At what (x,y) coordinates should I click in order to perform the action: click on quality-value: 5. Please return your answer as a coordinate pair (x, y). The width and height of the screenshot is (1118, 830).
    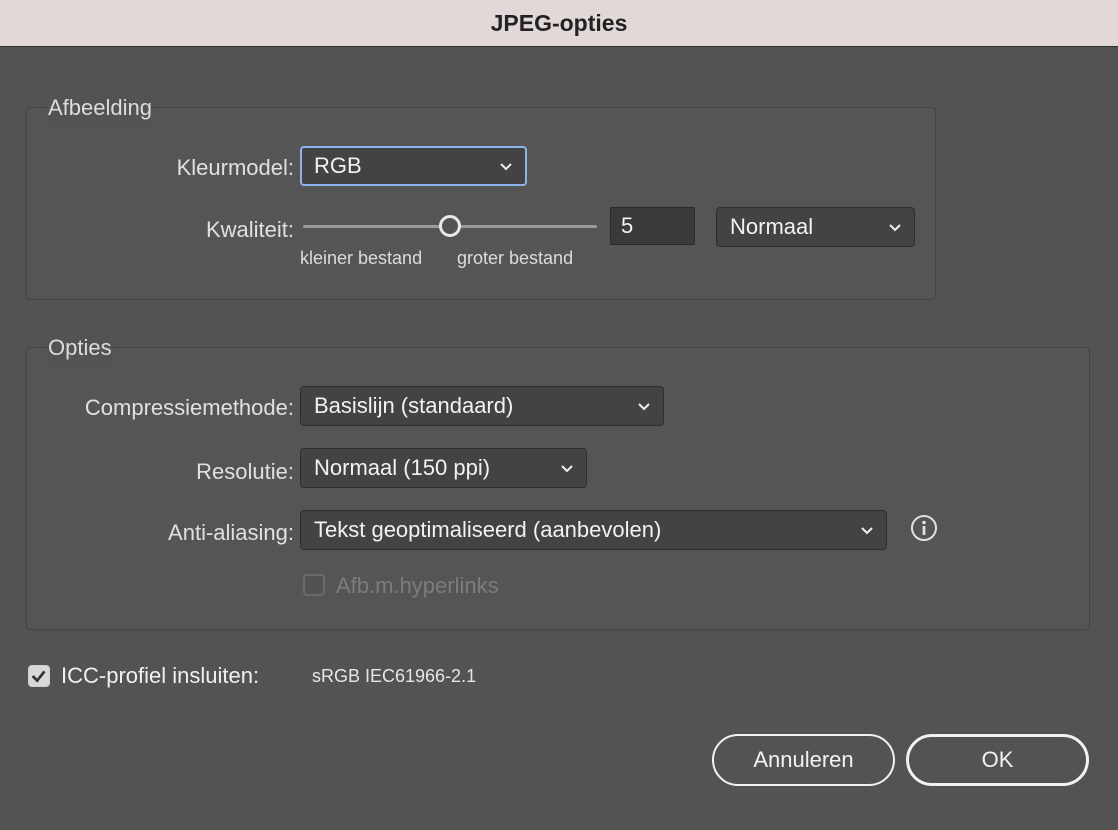
    Looking at the image, I should click on (627, 225).